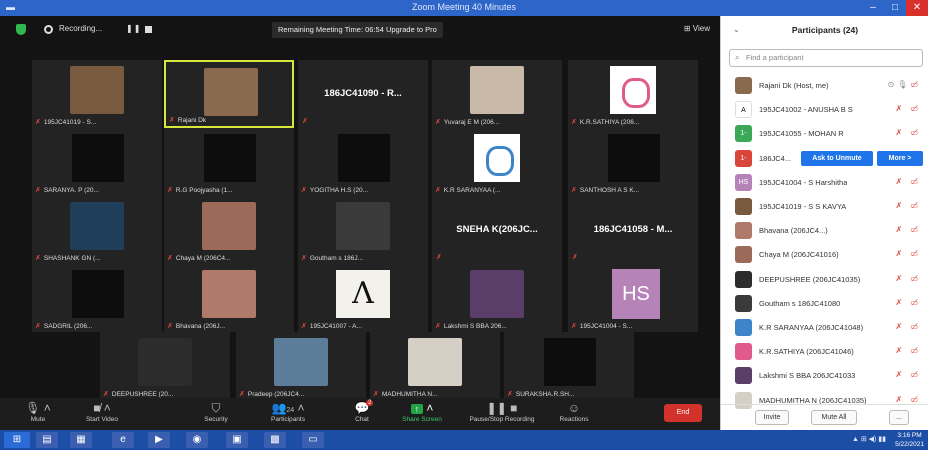  I want to click on participant-row: HS 195JC41004 - S Harshitha ✗ ▭̸, so click(824, 183).